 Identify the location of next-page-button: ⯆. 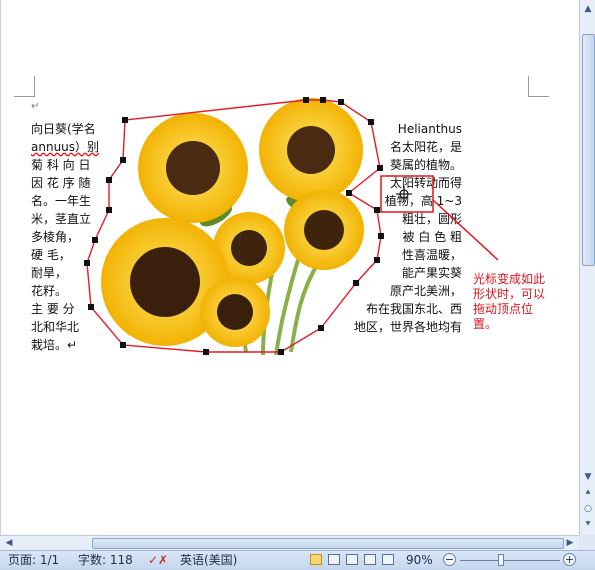
(588, 525).